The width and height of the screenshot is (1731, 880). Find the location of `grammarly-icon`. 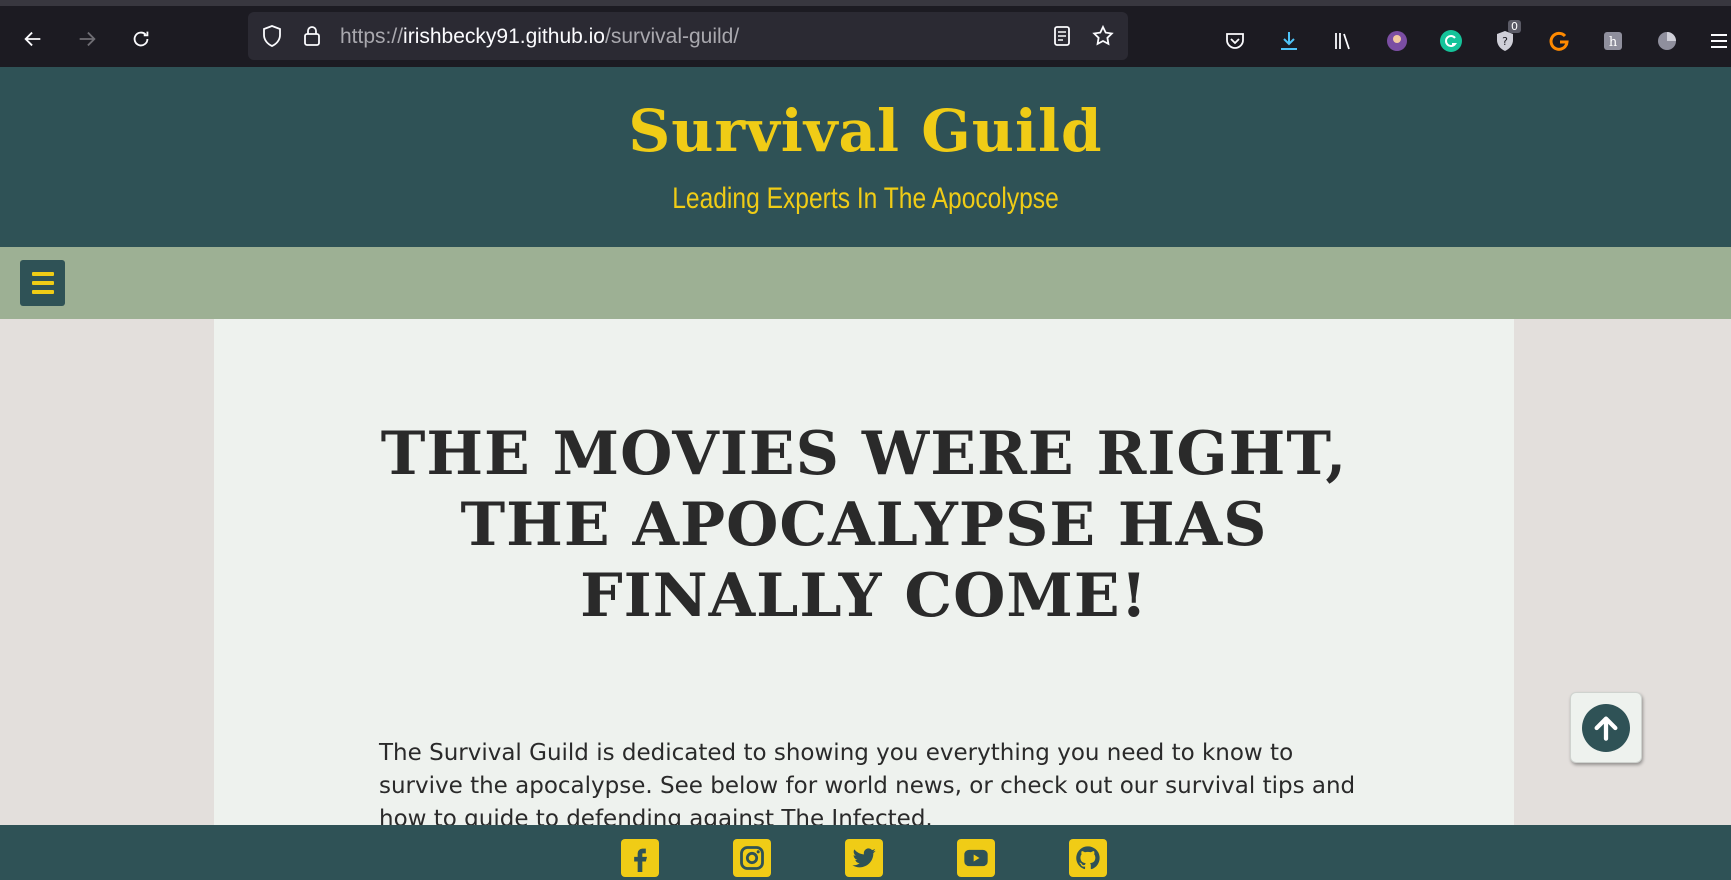

grammarly-icon is located at coordinates (1451, 41).